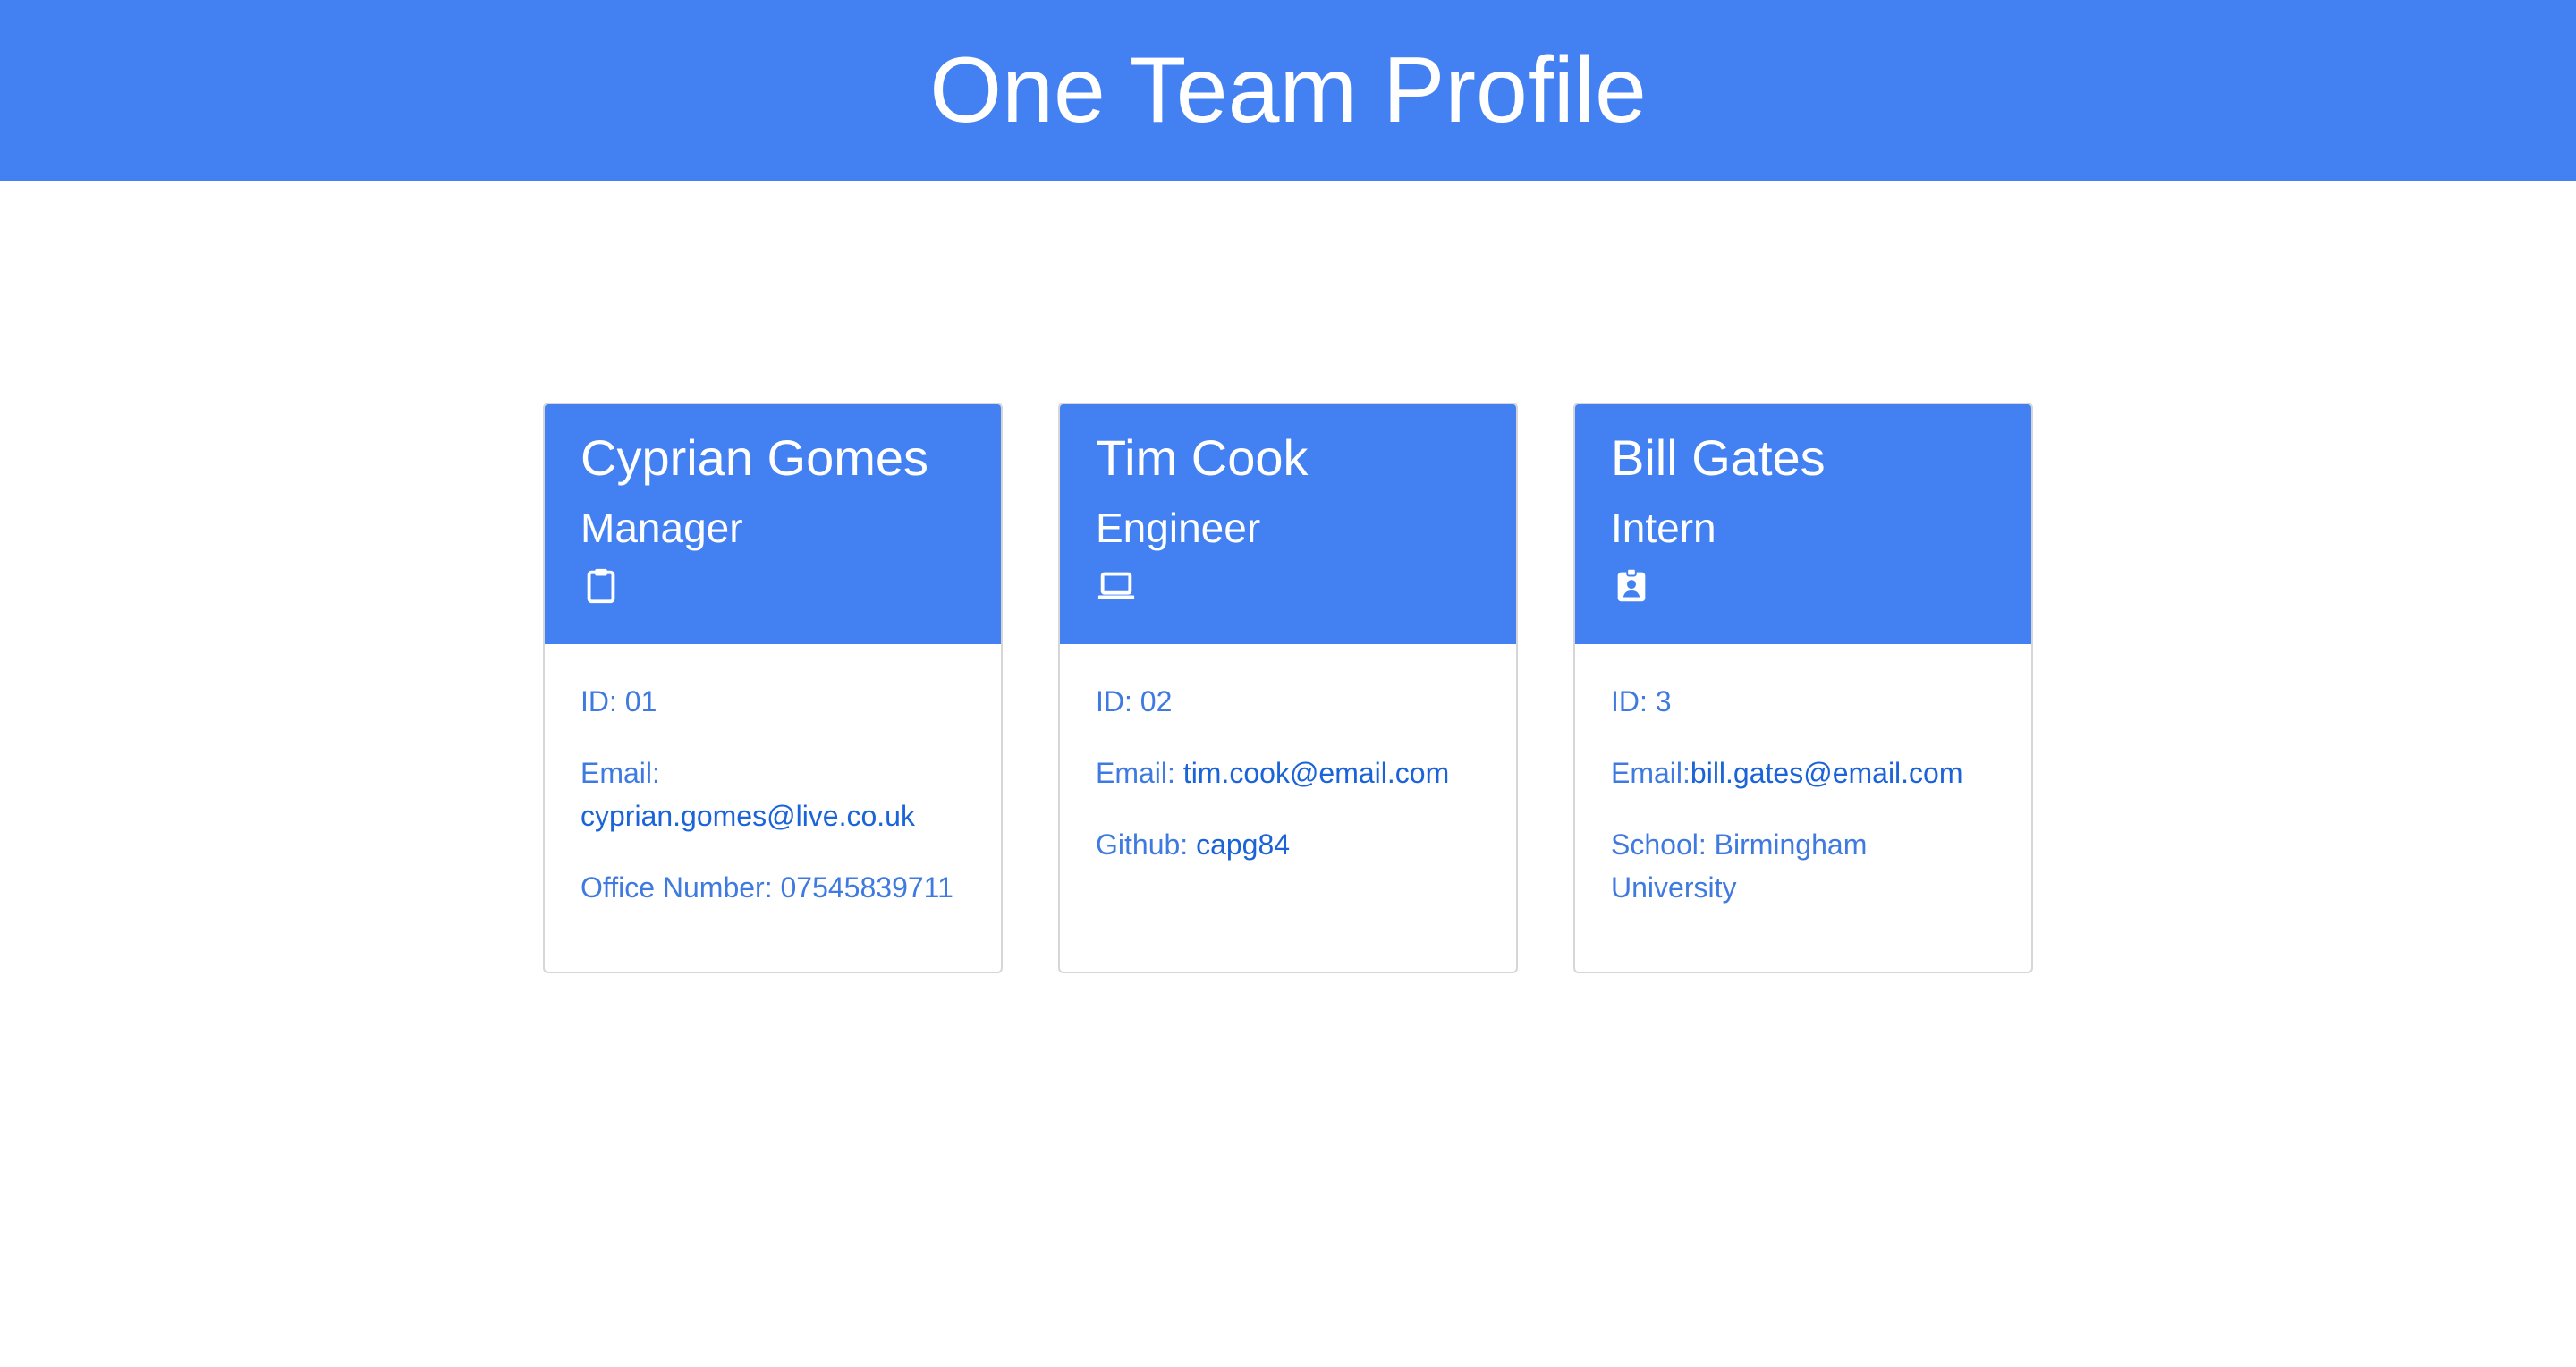 Image resolution: width=2576 pixels, height=1367 pixels. Describe the element at coordinates (618, 701) in the screenshot. I see `employee-id: ID: 01` at that location.